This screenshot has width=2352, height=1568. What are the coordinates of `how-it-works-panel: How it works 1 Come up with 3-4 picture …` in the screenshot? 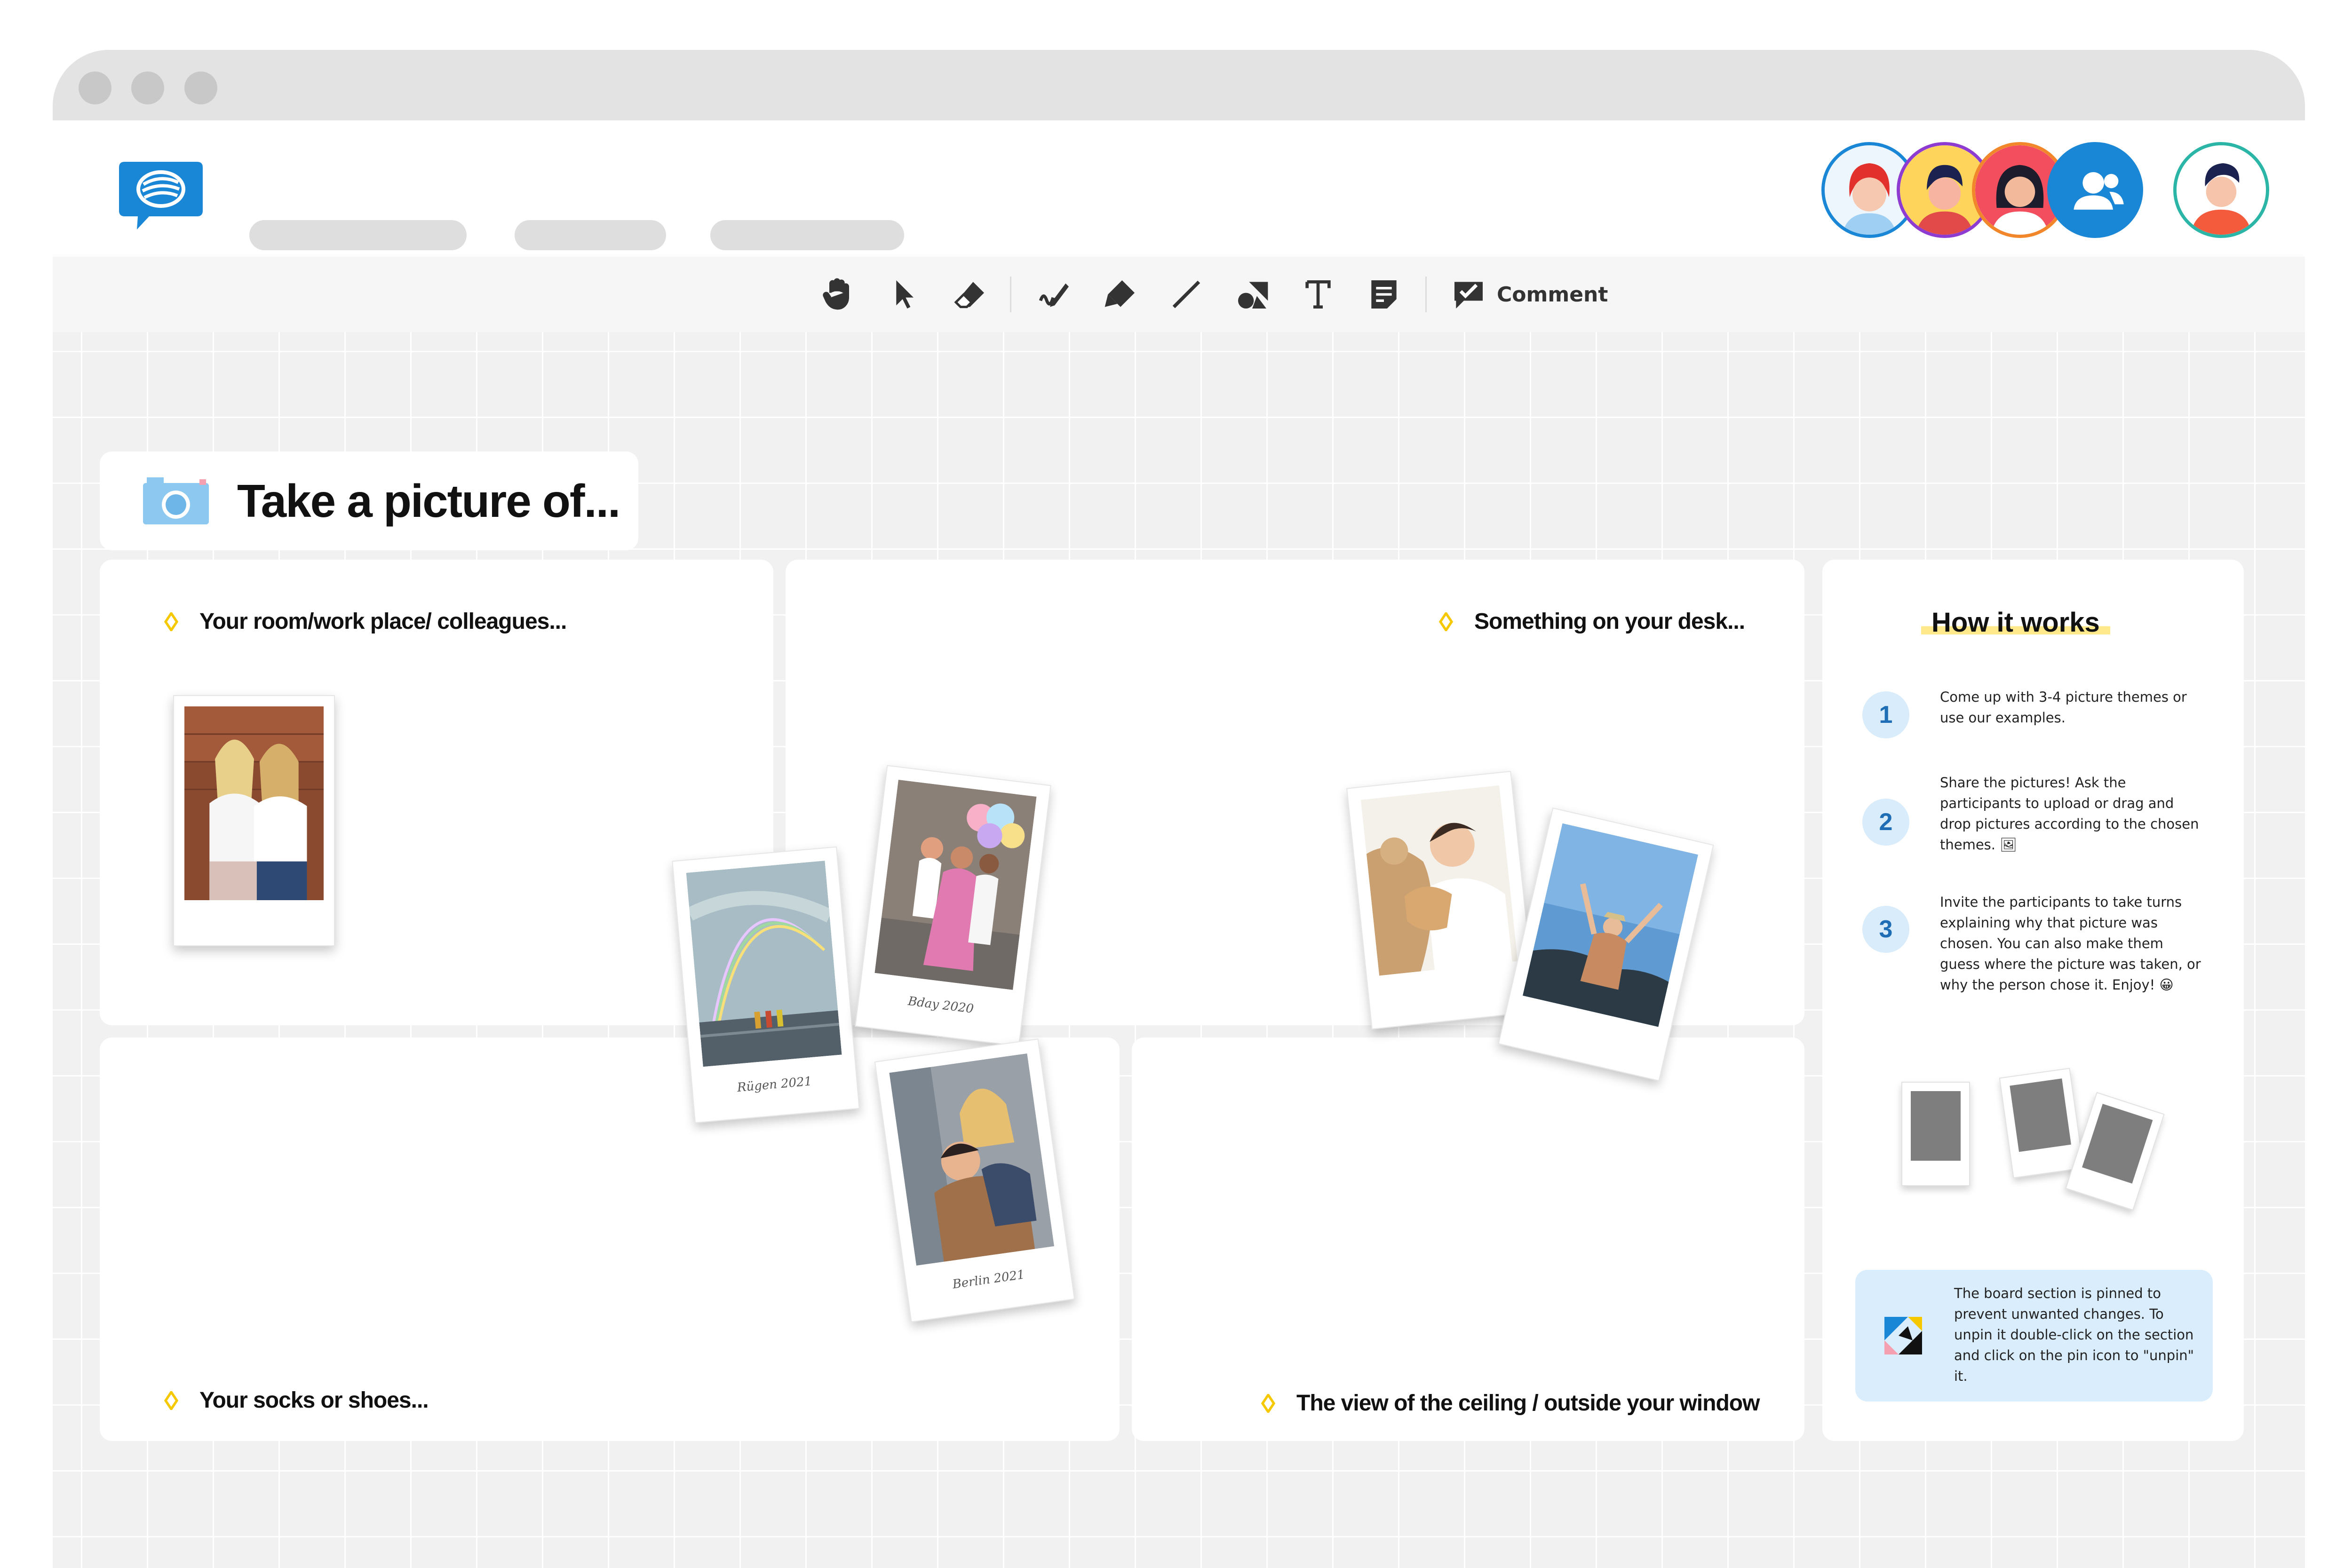 It's located at (2033, 1000).